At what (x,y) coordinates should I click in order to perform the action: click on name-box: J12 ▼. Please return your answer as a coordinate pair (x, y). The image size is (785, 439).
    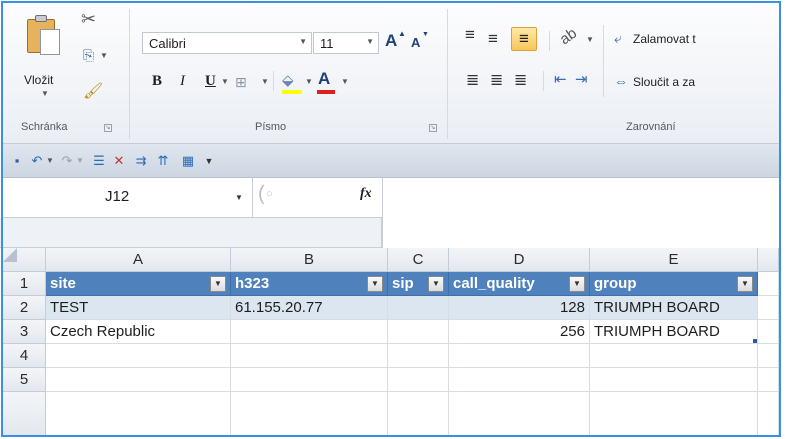
    Looking at the image, I should click on (128, 198).